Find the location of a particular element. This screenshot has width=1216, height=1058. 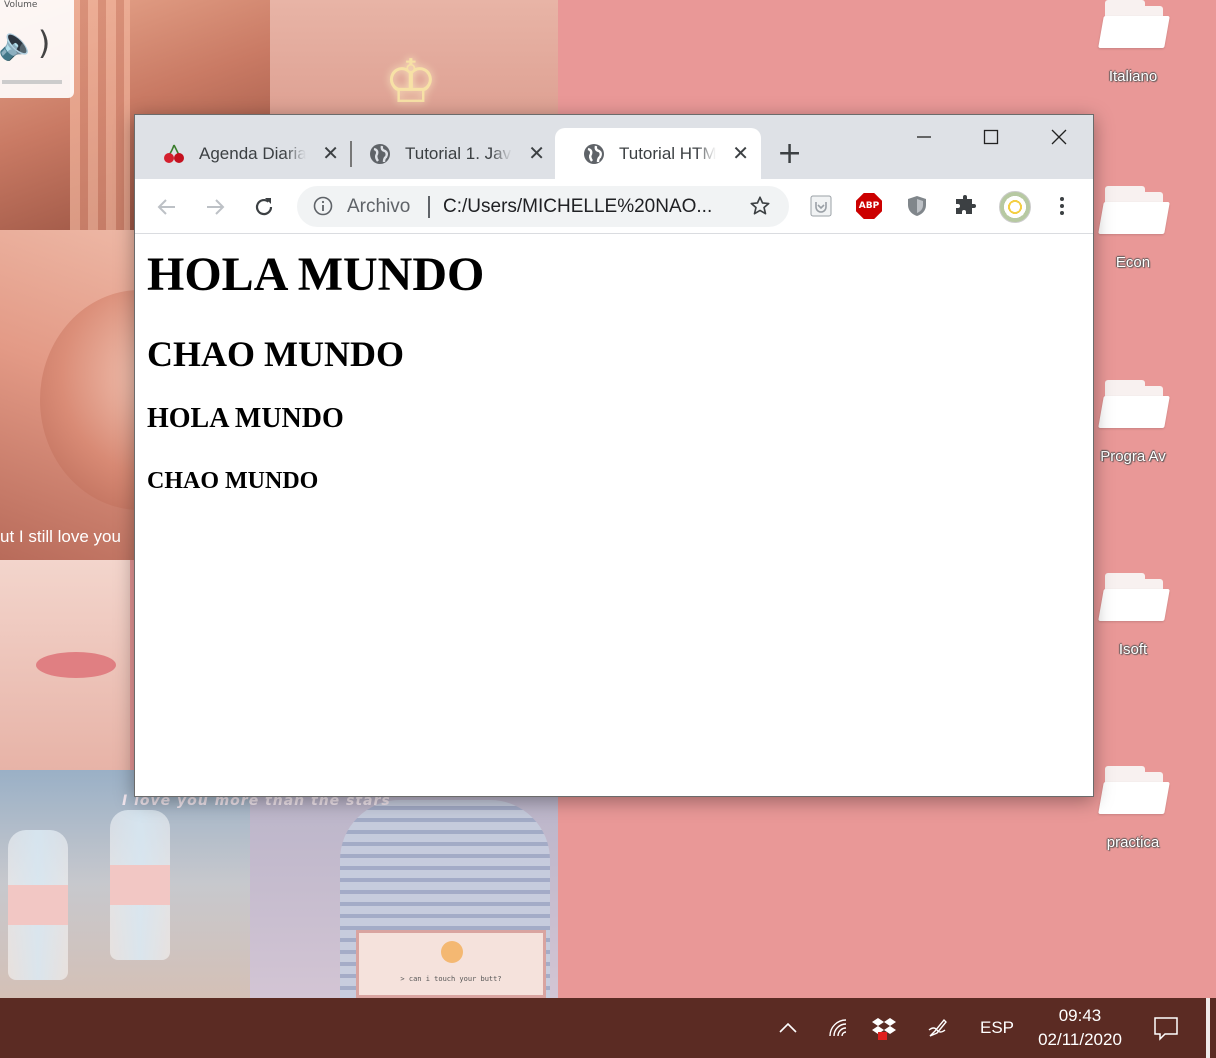

browser-toolbar: Archivo C:/Users/MICHELLE%20NAO... ABP is located at coordinates (614, 206).